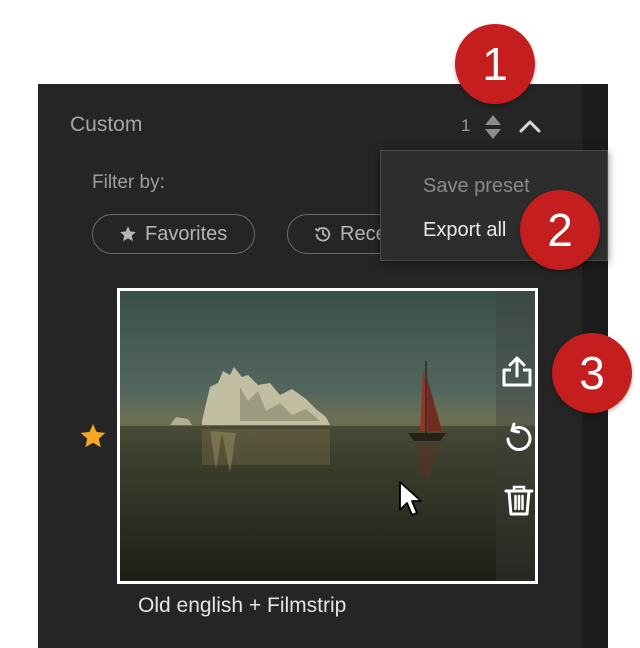 The image size is (640, 648). I want to click on menu-item-save-preset: Save preset, so click(476, 186).